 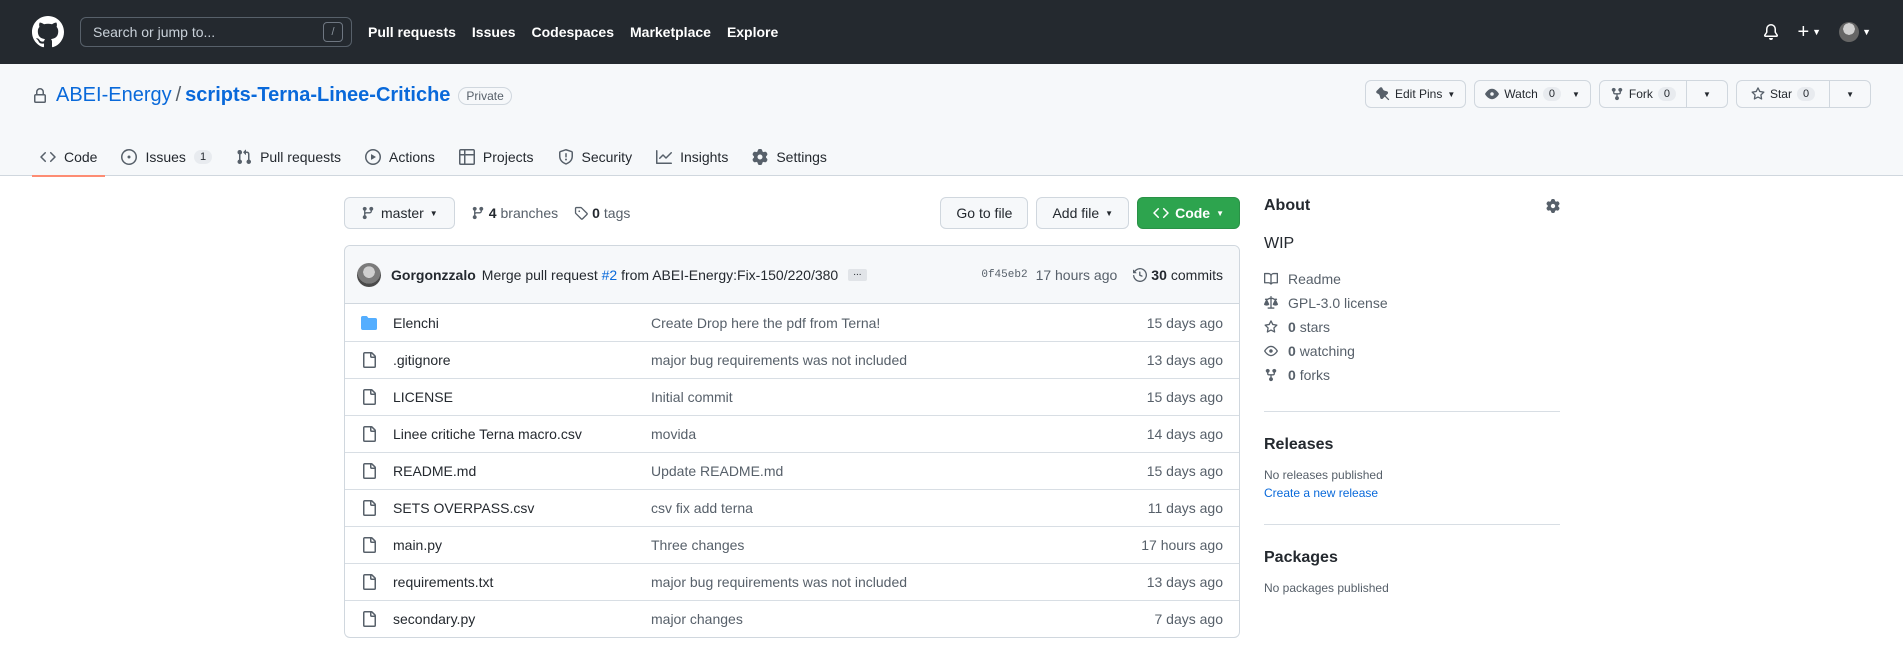 What do you see at coordinates (1004, 275) in the screenshot?
I see `commit-sha: 0f45eb2` at bounding box center [1004, 275].